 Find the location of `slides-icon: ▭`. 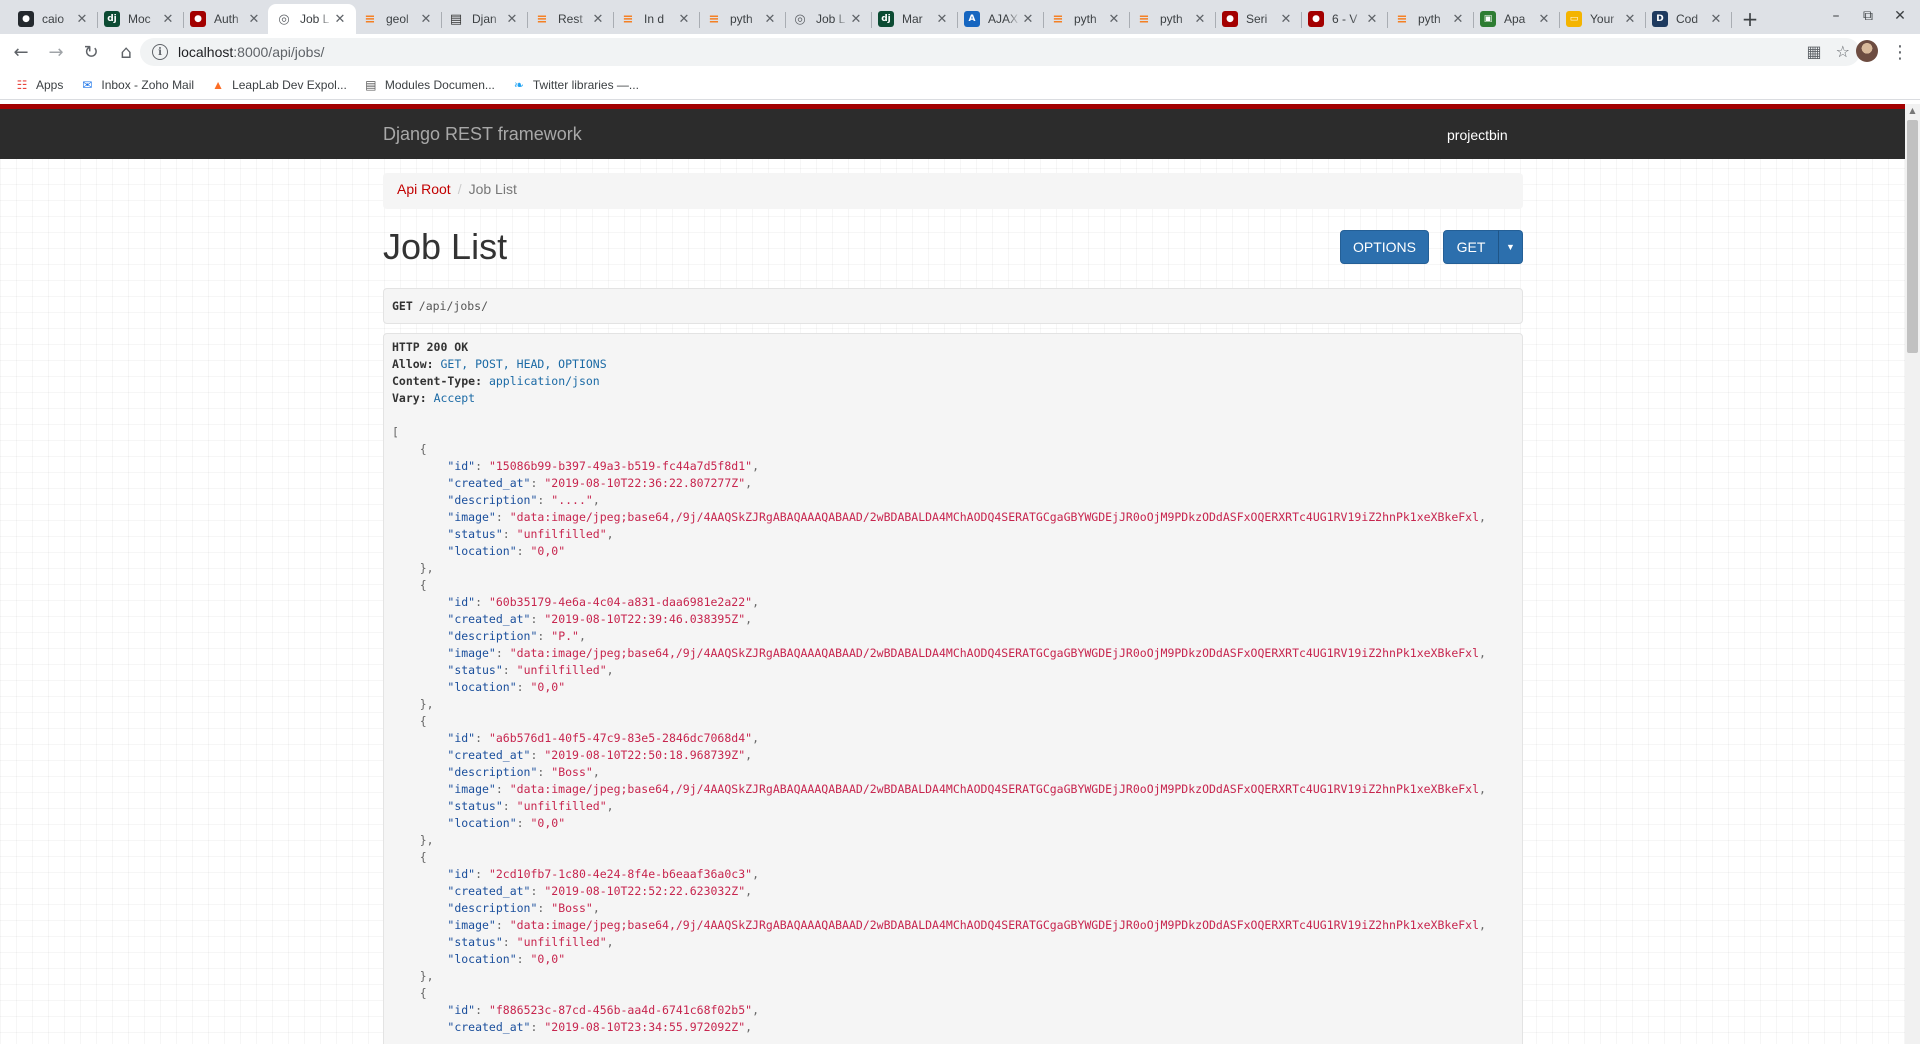

slides-icon: ▭ is located at coordinates (1574, 19).